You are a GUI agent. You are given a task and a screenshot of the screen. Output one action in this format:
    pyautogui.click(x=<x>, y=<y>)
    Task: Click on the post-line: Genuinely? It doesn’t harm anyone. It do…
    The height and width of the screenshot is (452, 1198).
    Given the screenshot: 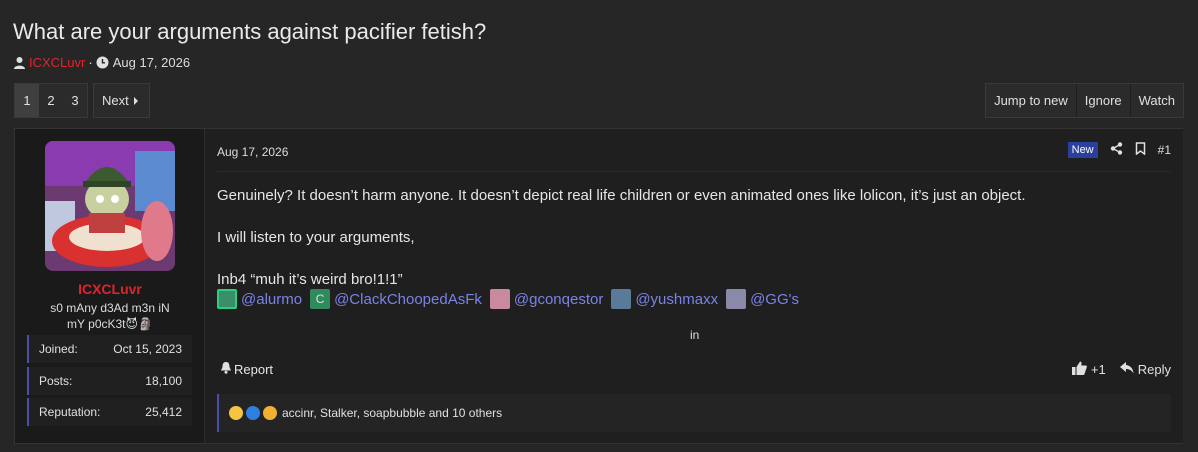 What is the action you would take?
    pyautogui.click(x=621, y=195)
    